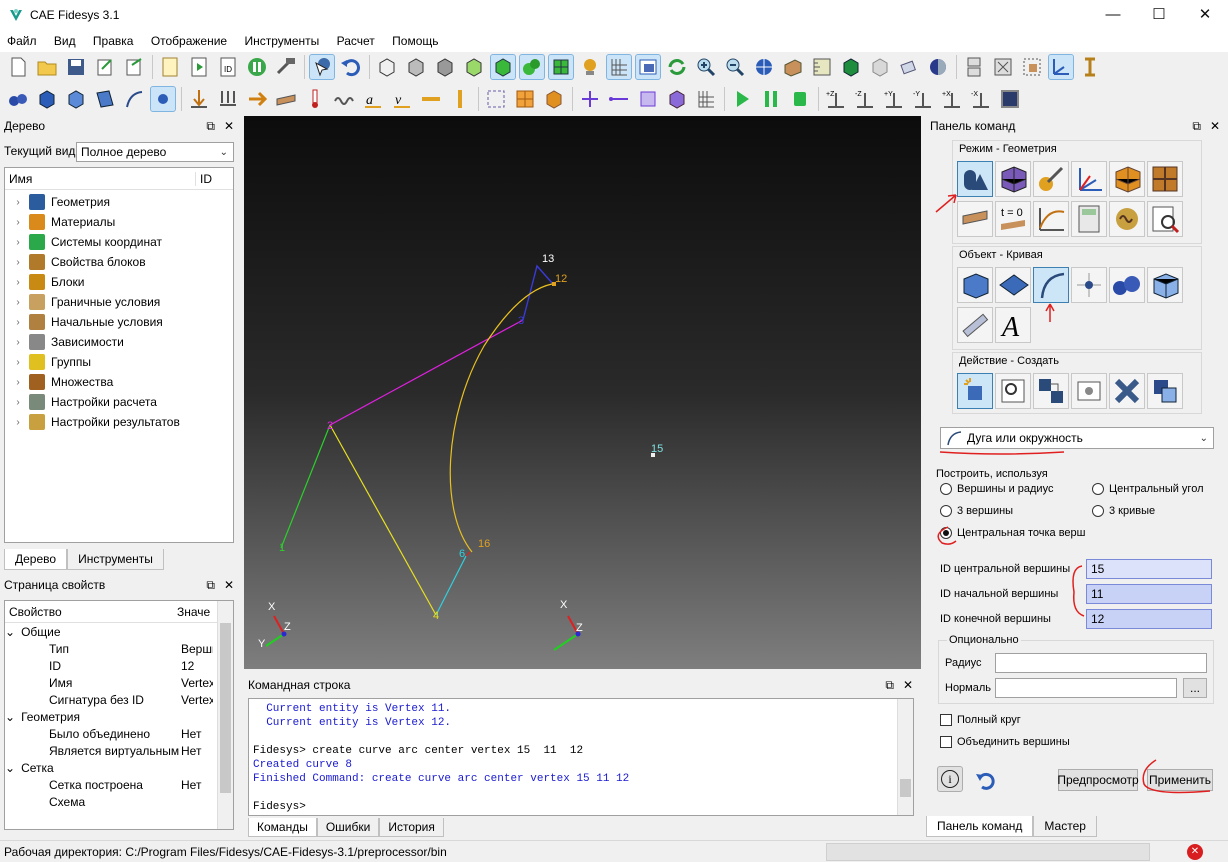 The image size is (1228, 862). Describe the element at coordinates (981, 99) in the screenshot. I see `view-minus-x-icon: -X` at that location.